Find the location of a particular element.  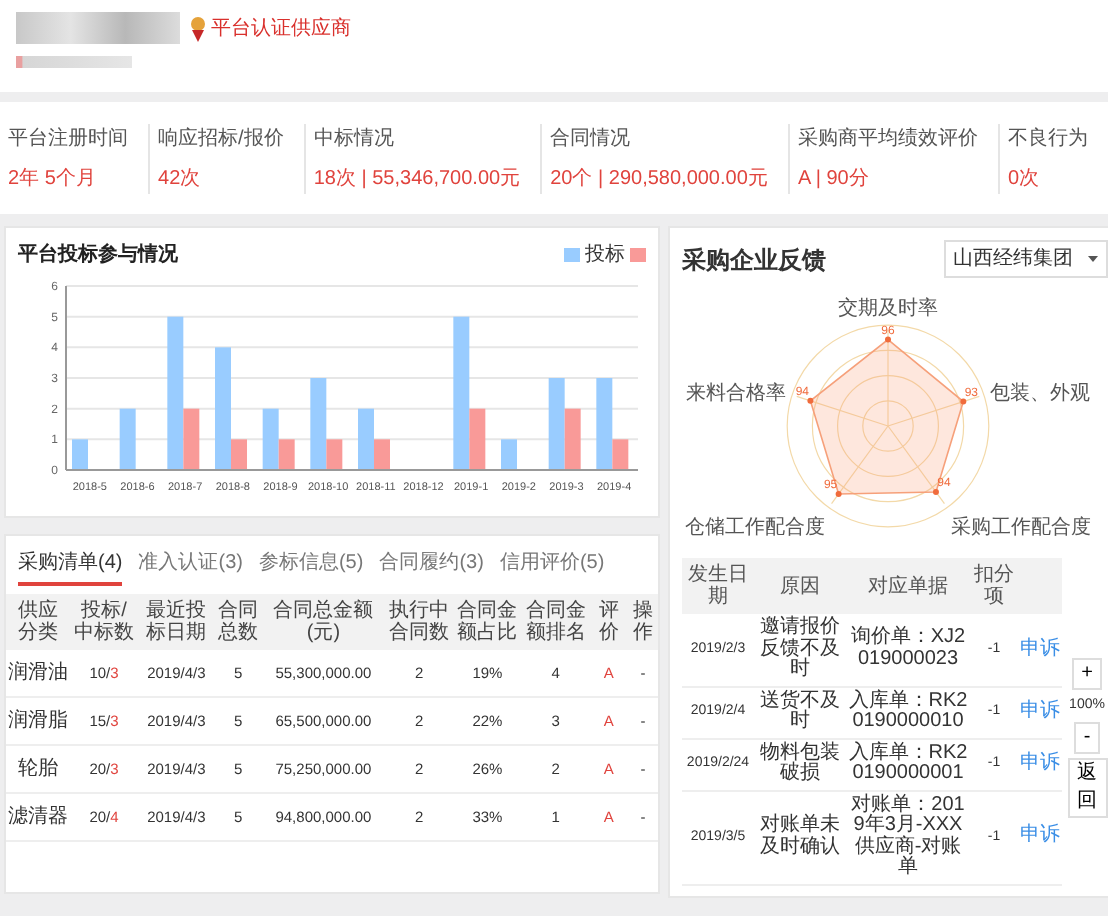

column-header: 执行中合同数 is located at coordinates (419, 622).